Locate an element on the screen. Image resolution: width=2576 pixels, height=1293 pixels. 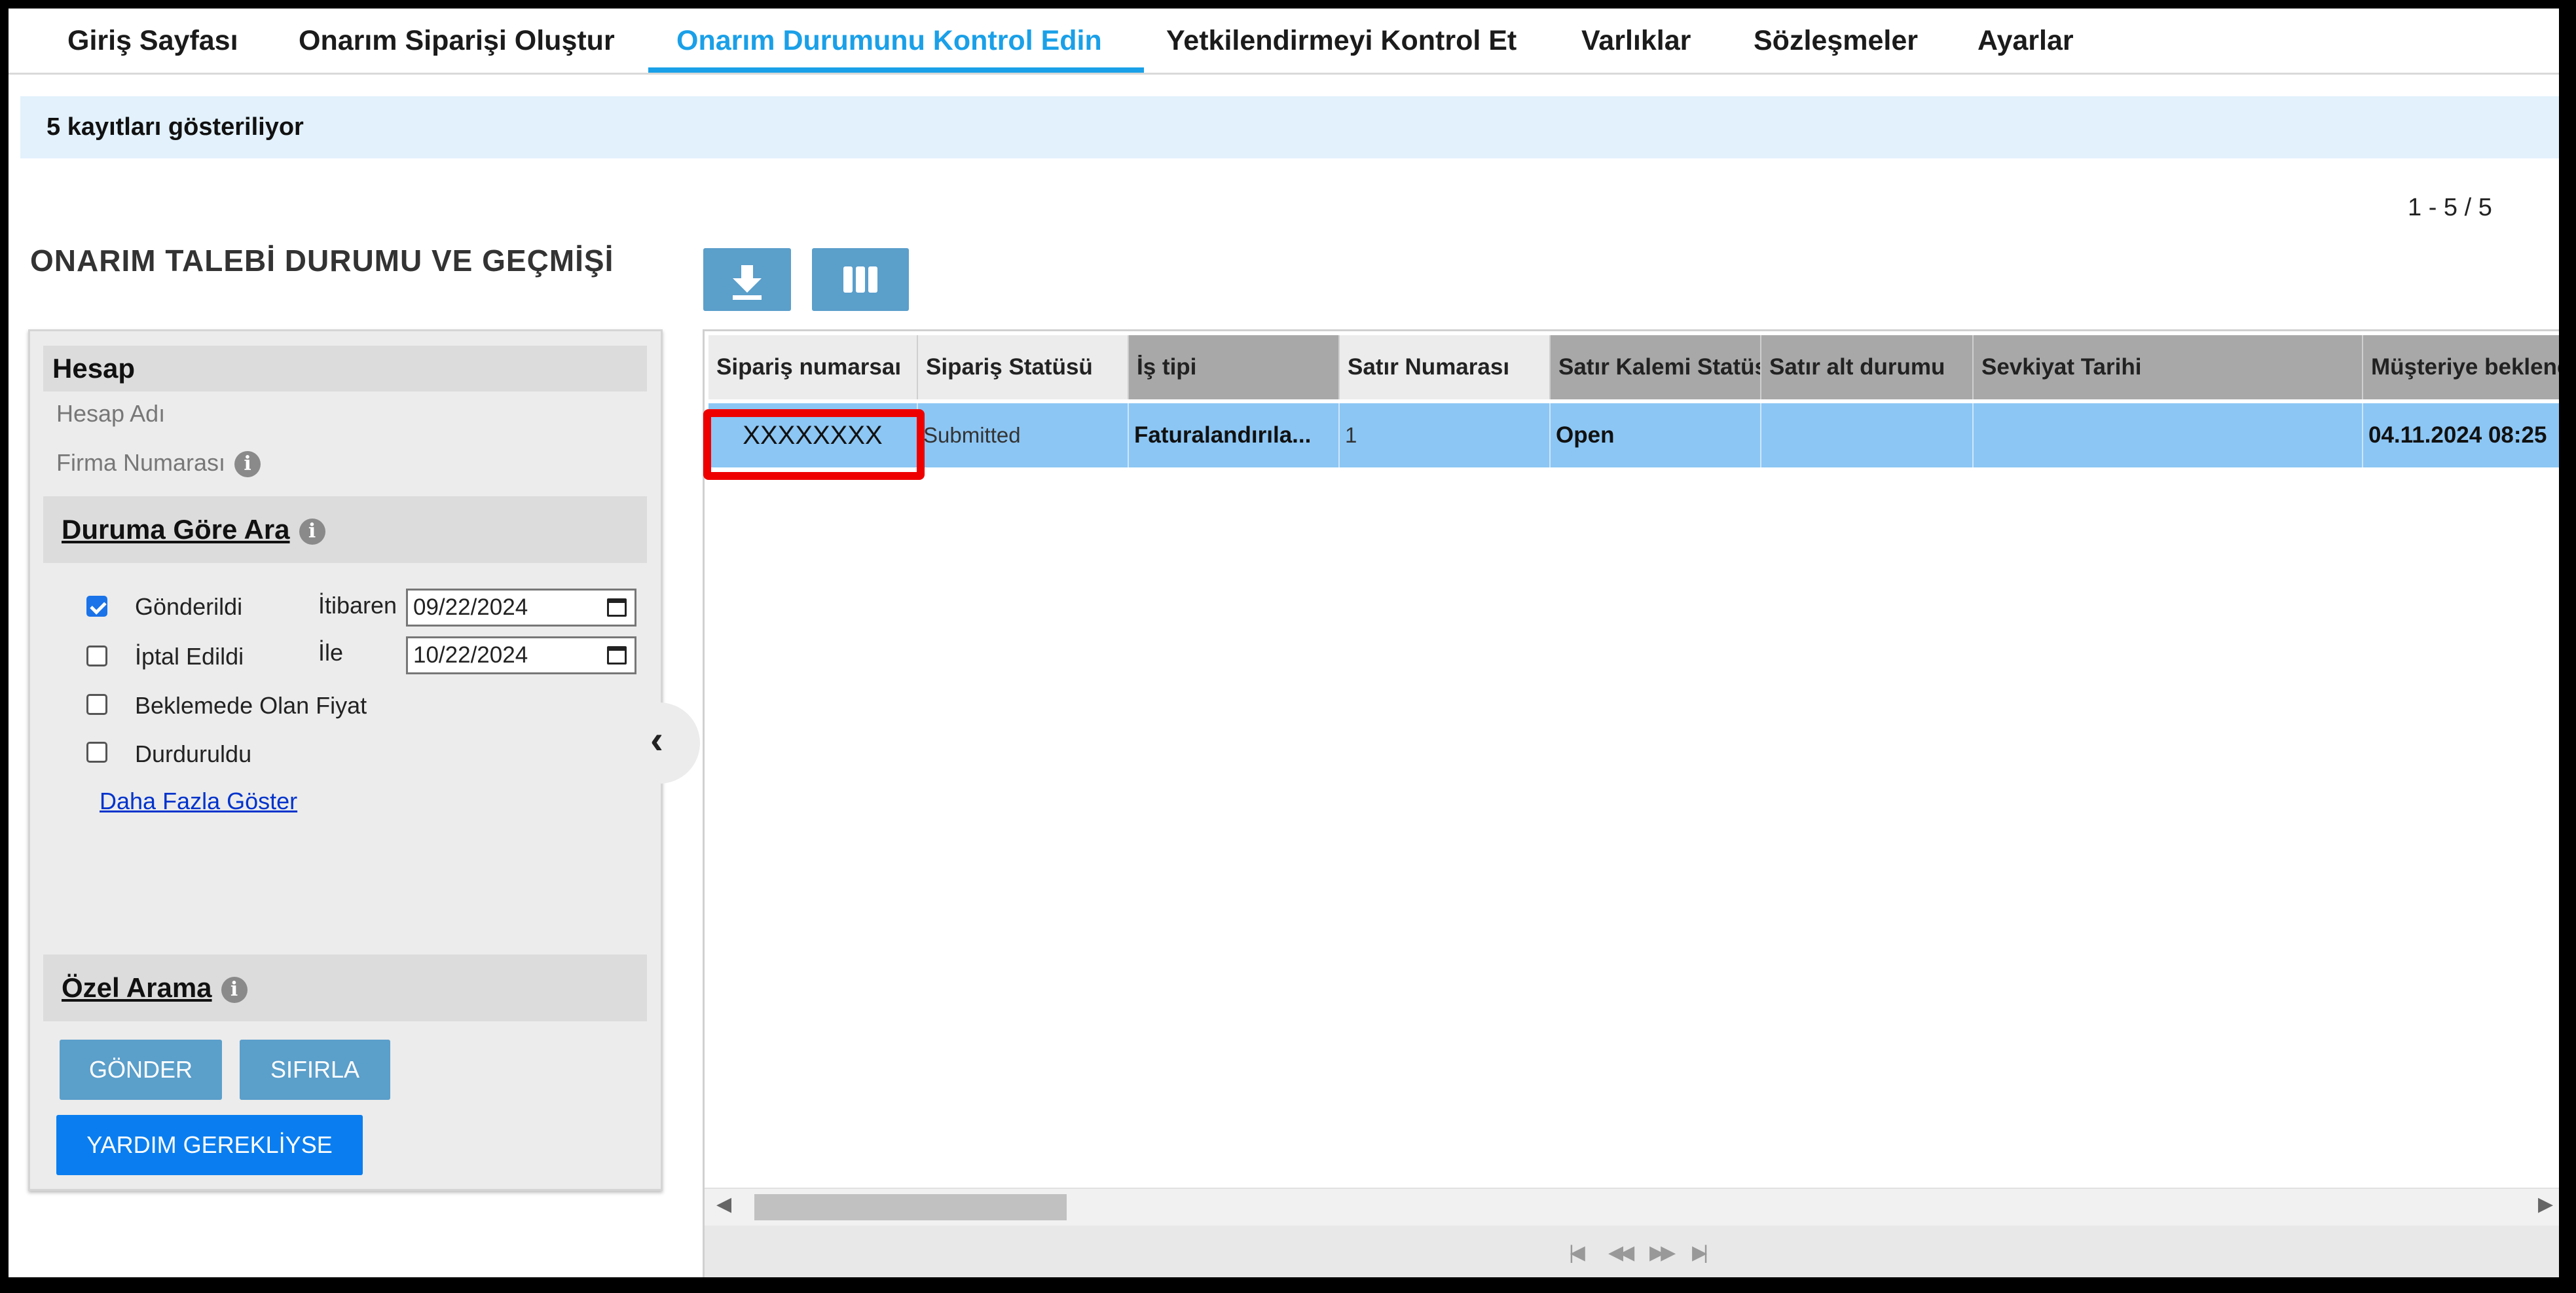
col-header-line-item-status: Satır Kalemi Statüsü is located at coordinates (1656, 367).